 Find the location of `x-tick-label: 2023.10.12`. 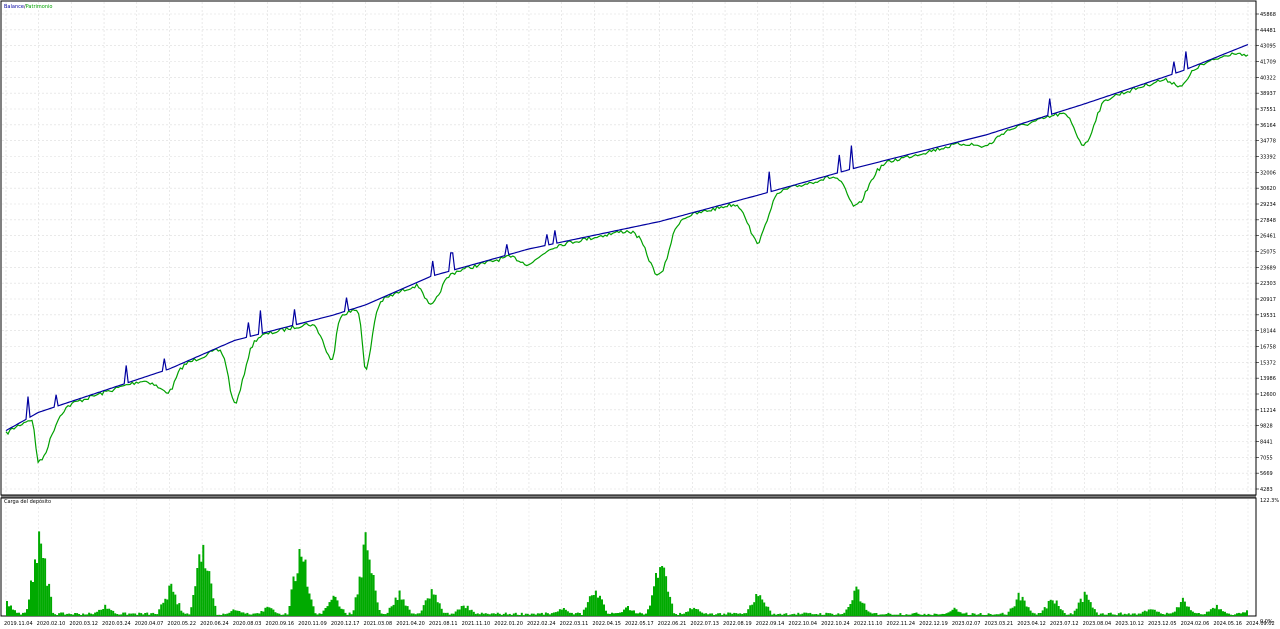

x-tick-label: 2023.10.12 is located at coordinates (1129, 624).